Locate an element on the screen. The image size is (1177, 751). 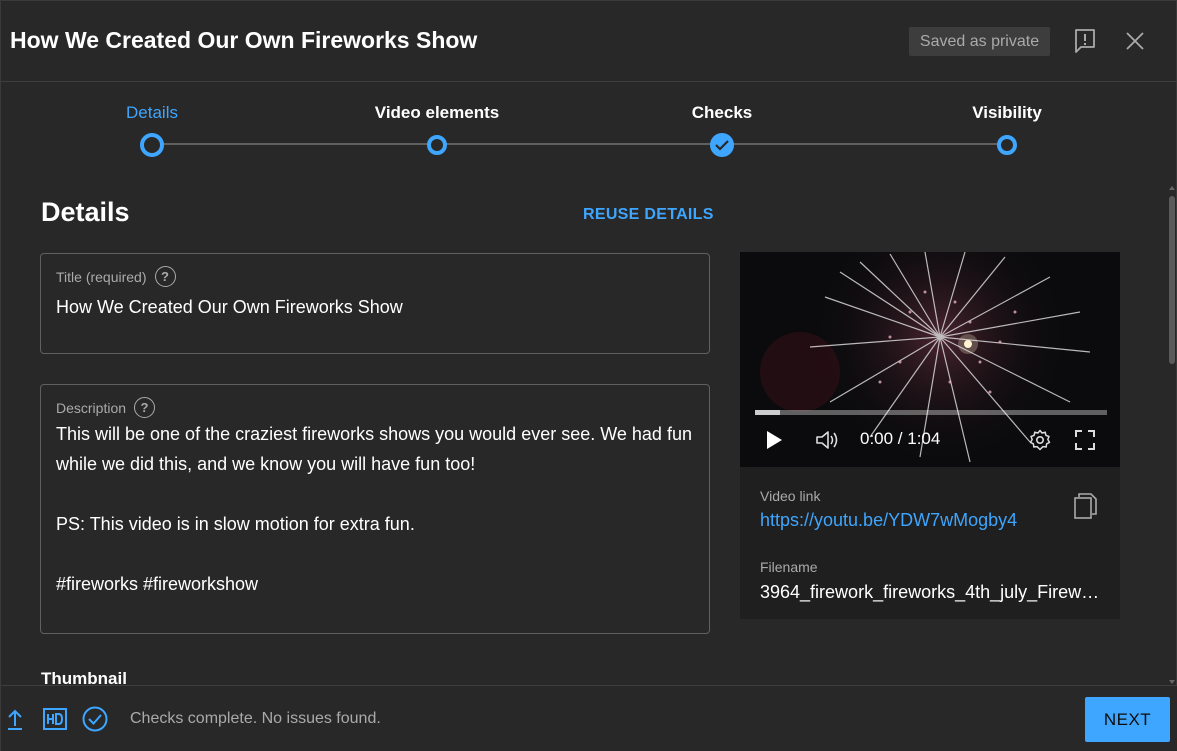
video-controls: 0:00 / 1:04 is located at coordinates (930, 437).